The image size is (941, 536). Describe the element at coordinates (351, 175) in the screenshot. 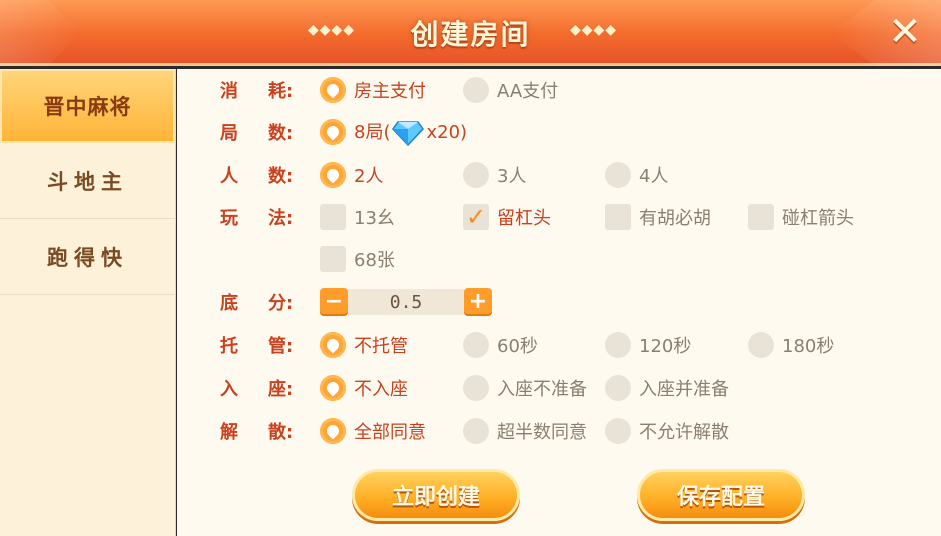

I see `players-option-2: 2人` at that location.